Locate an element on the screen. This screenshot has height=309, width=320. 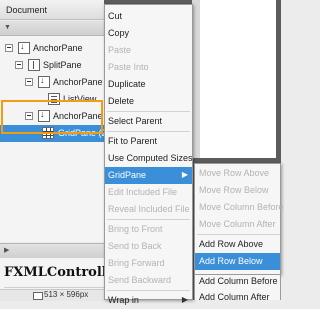
expand-triangle-icon: ▶ is located at coordinates (6, 250).